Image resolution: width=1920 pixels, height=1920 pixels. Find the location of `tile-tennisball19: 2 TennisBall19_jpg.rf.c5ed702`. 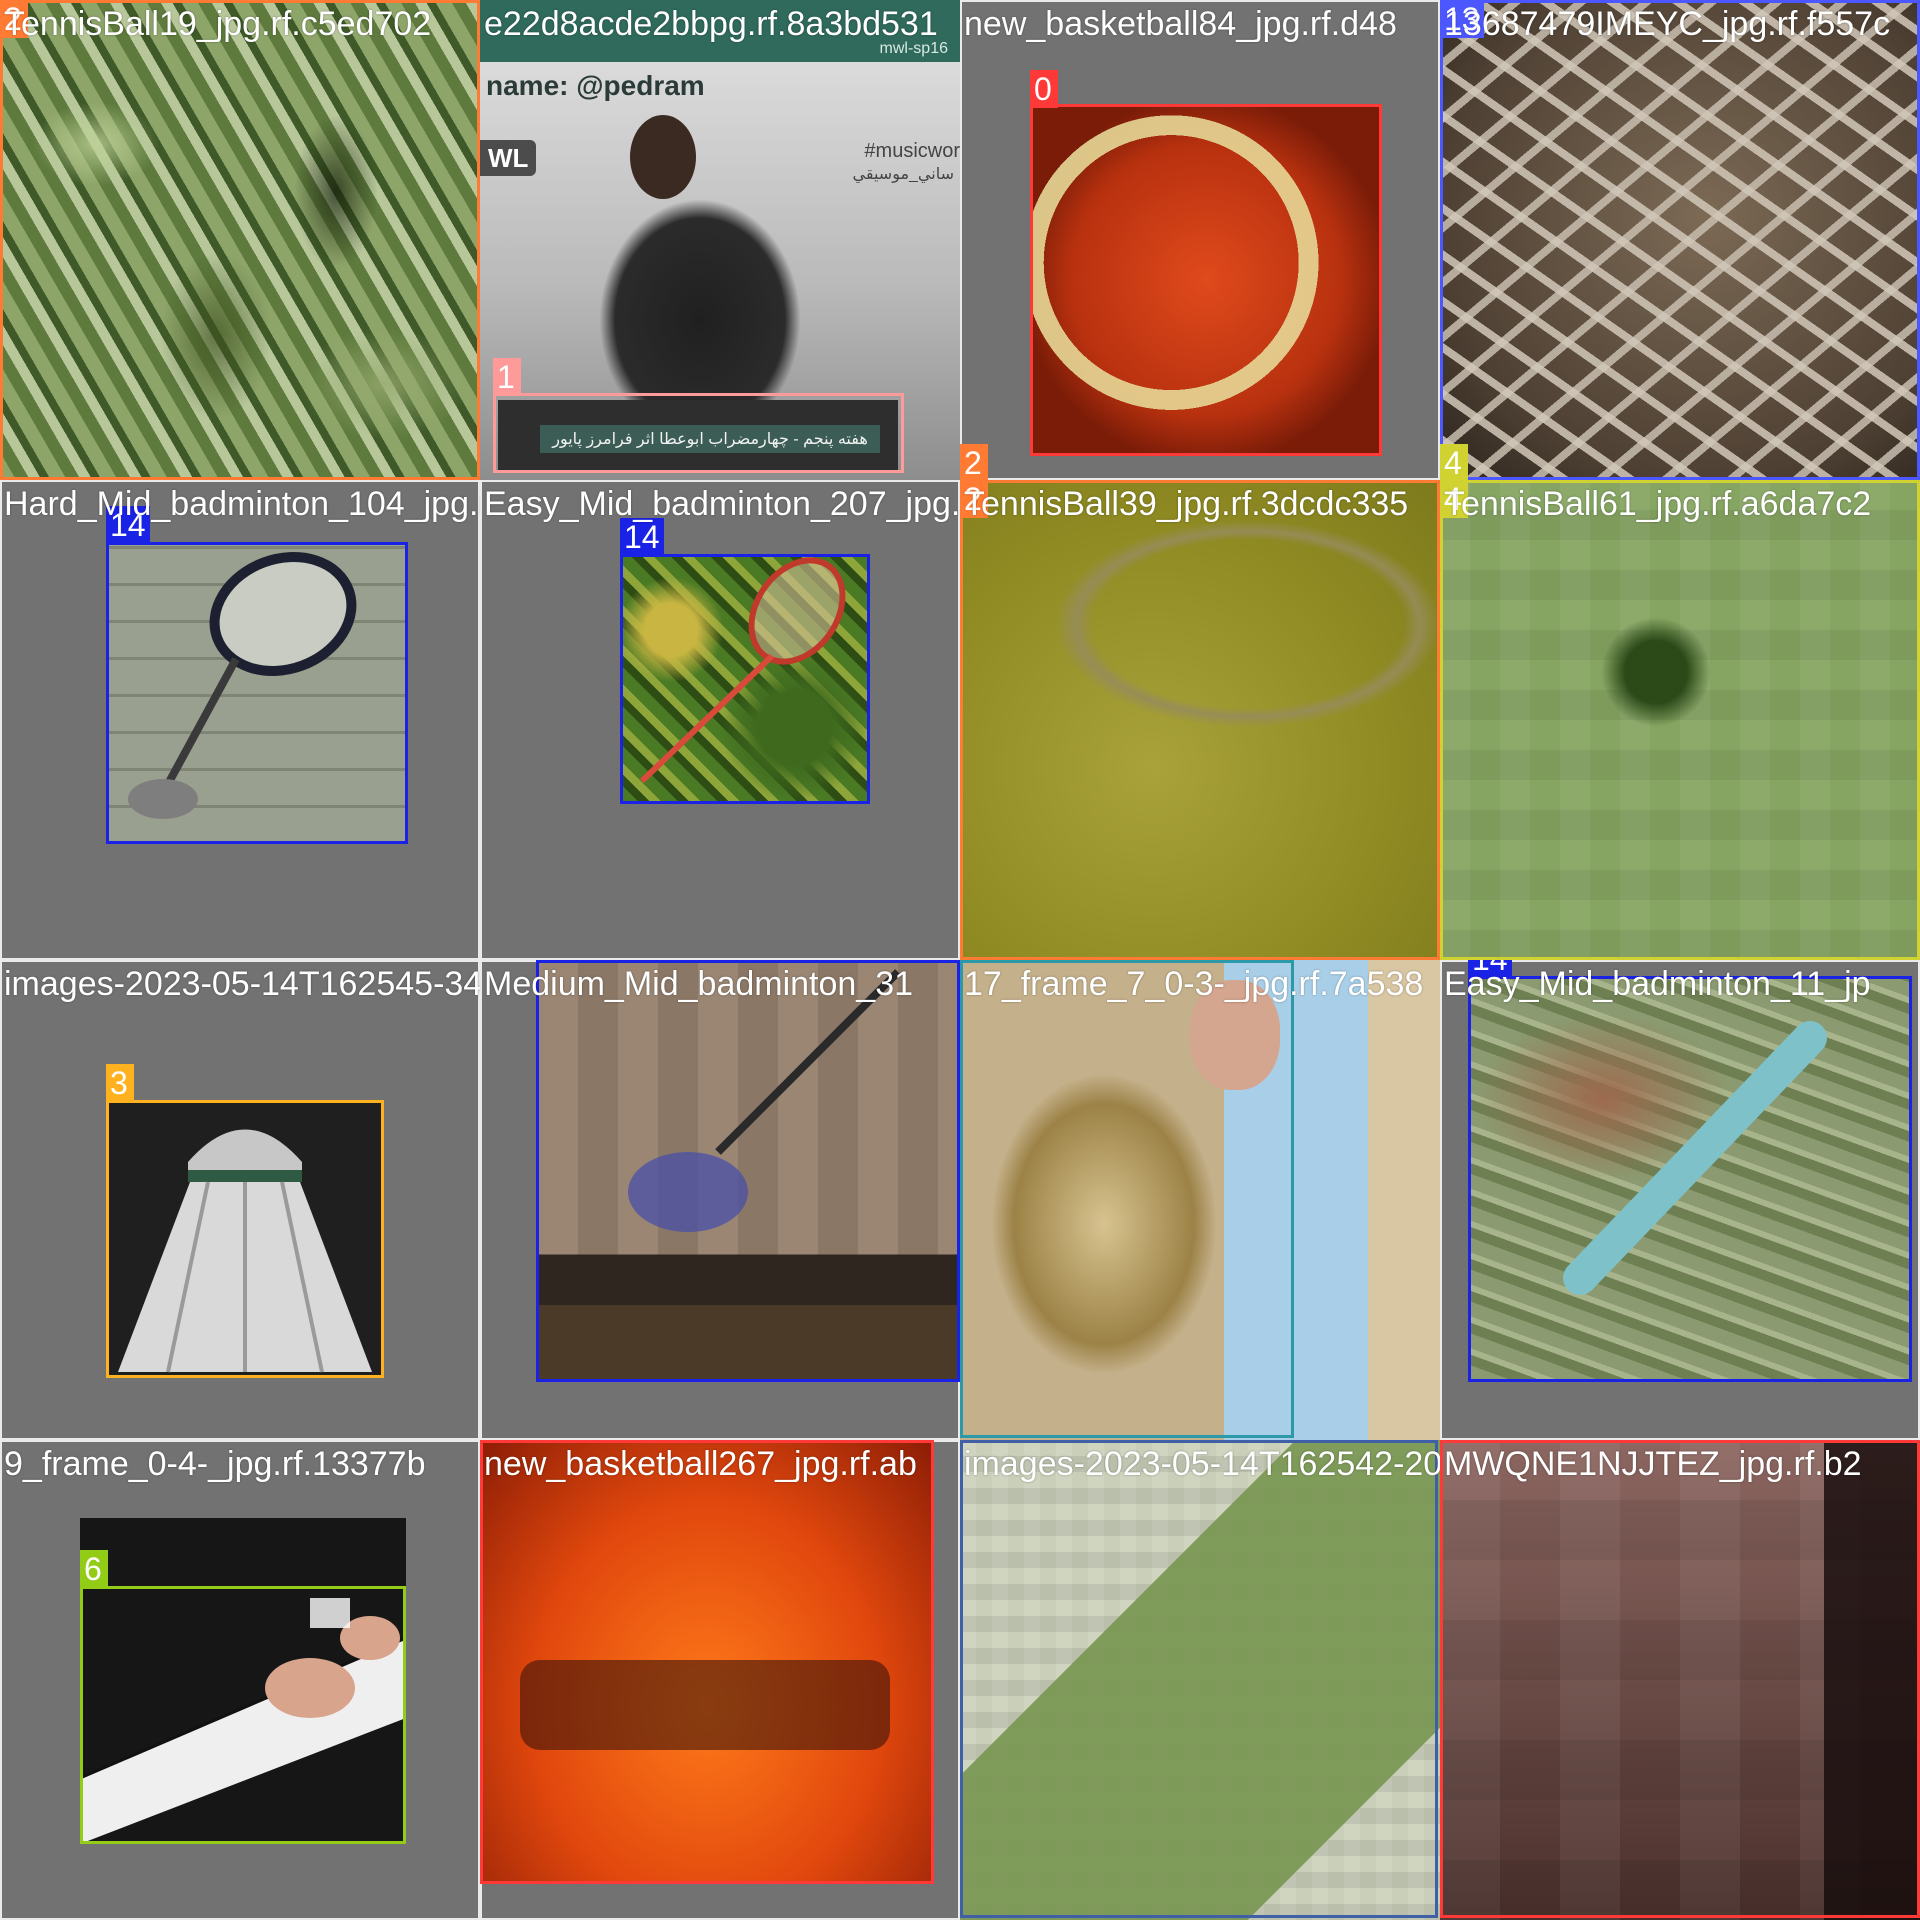

tile-tennisball19: 2 TennisBall19_jpg.rf.c5ed702 is located at coordinates (240, 240).